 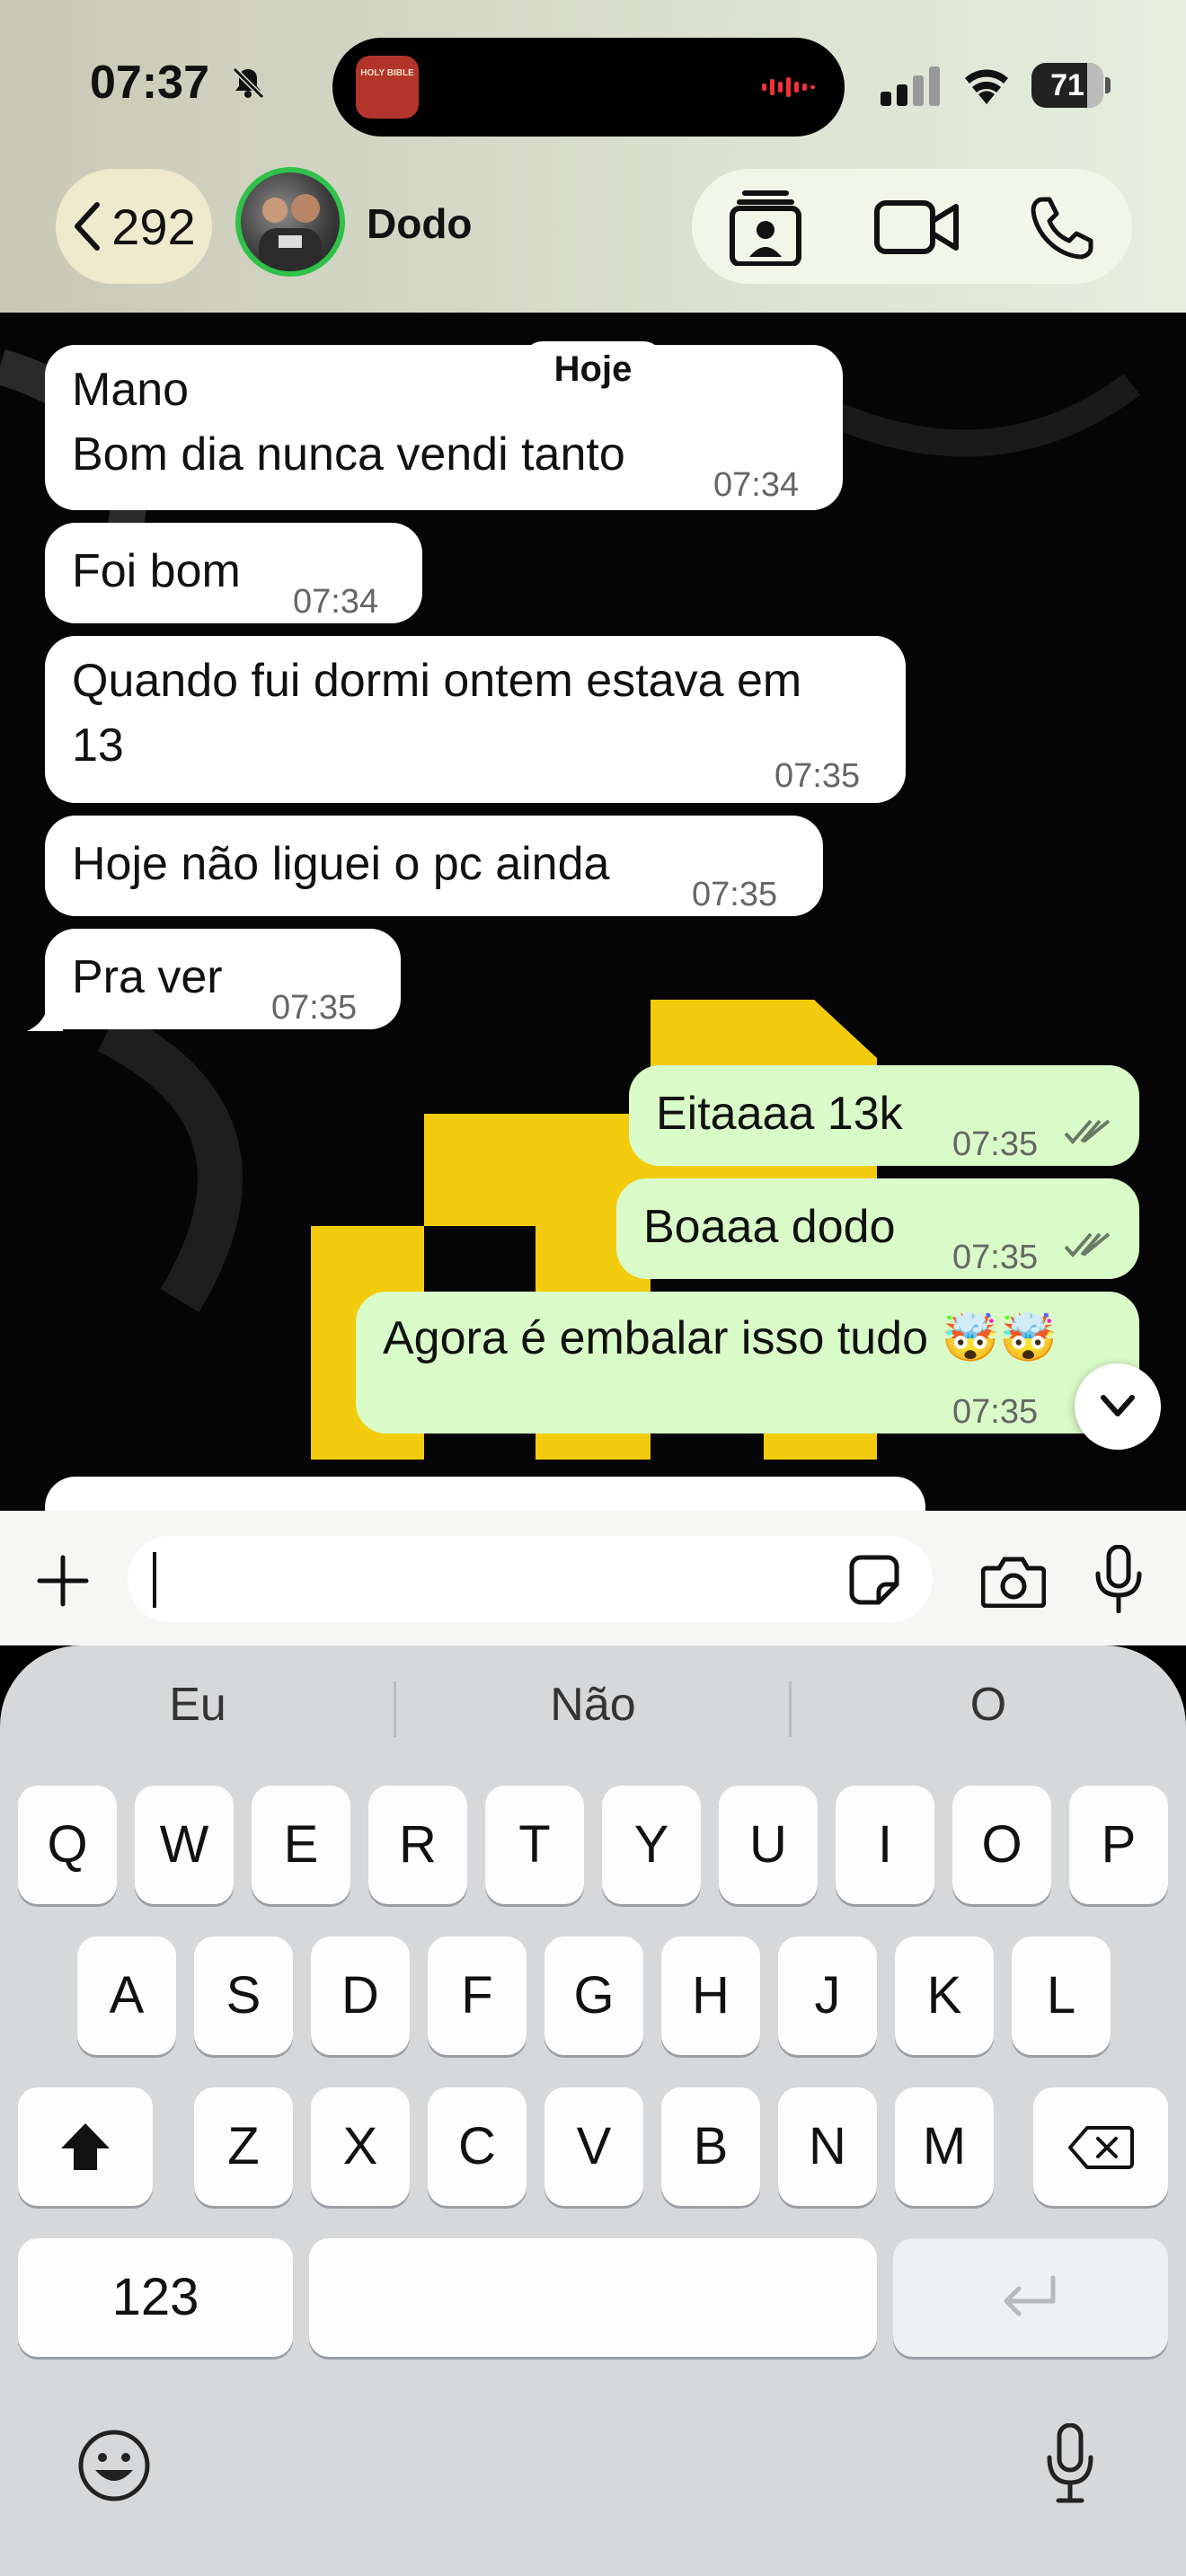 I want to click on key-l: L, so click(x=1061, y=1996).